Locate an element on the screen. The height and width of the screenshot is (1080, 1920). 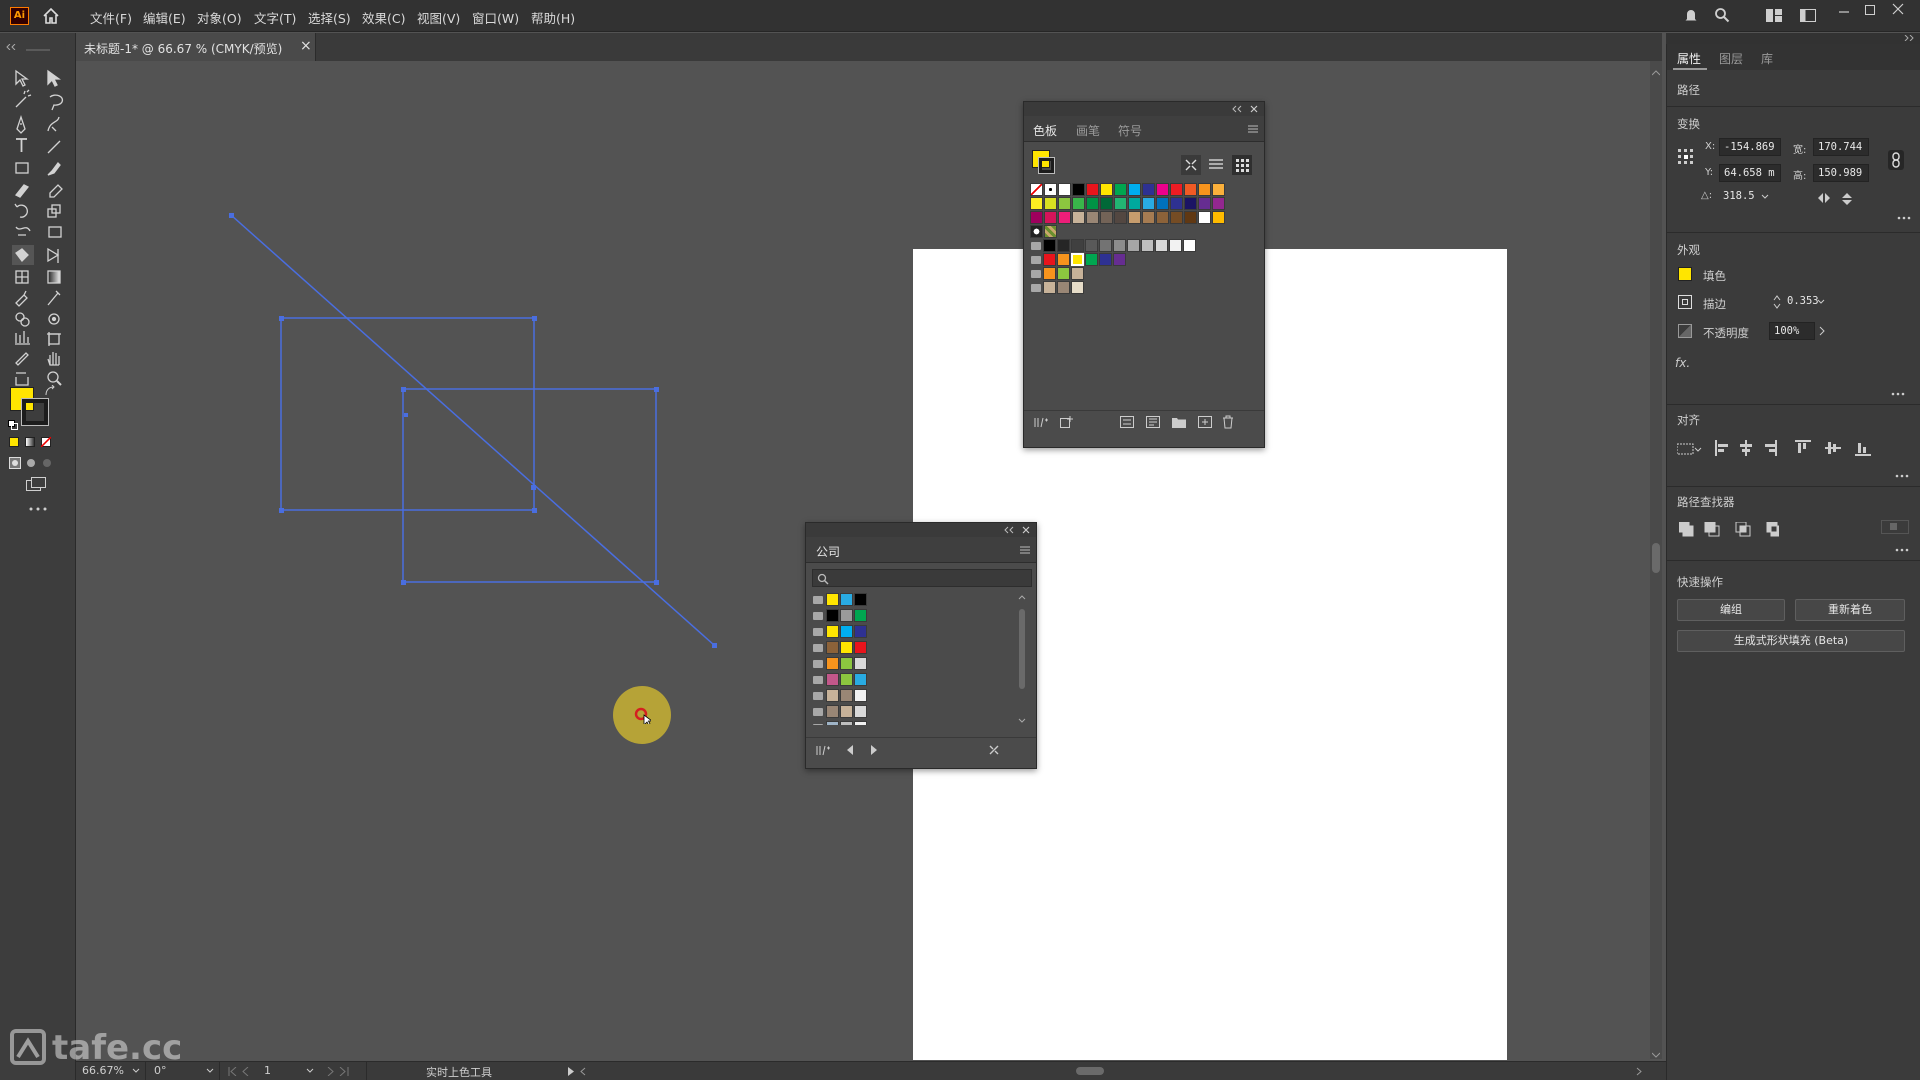
toolbar-grip is located at coordinates (38, 50).